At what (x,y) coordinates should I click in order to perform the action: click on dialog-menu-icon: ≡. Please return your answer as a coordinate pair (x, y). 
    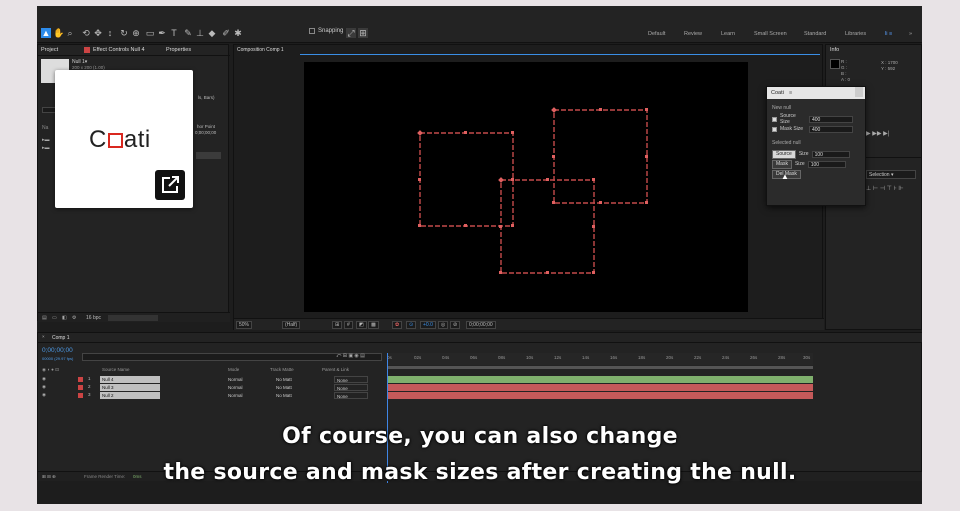
    Looking at the image, I should click on (790, 93).